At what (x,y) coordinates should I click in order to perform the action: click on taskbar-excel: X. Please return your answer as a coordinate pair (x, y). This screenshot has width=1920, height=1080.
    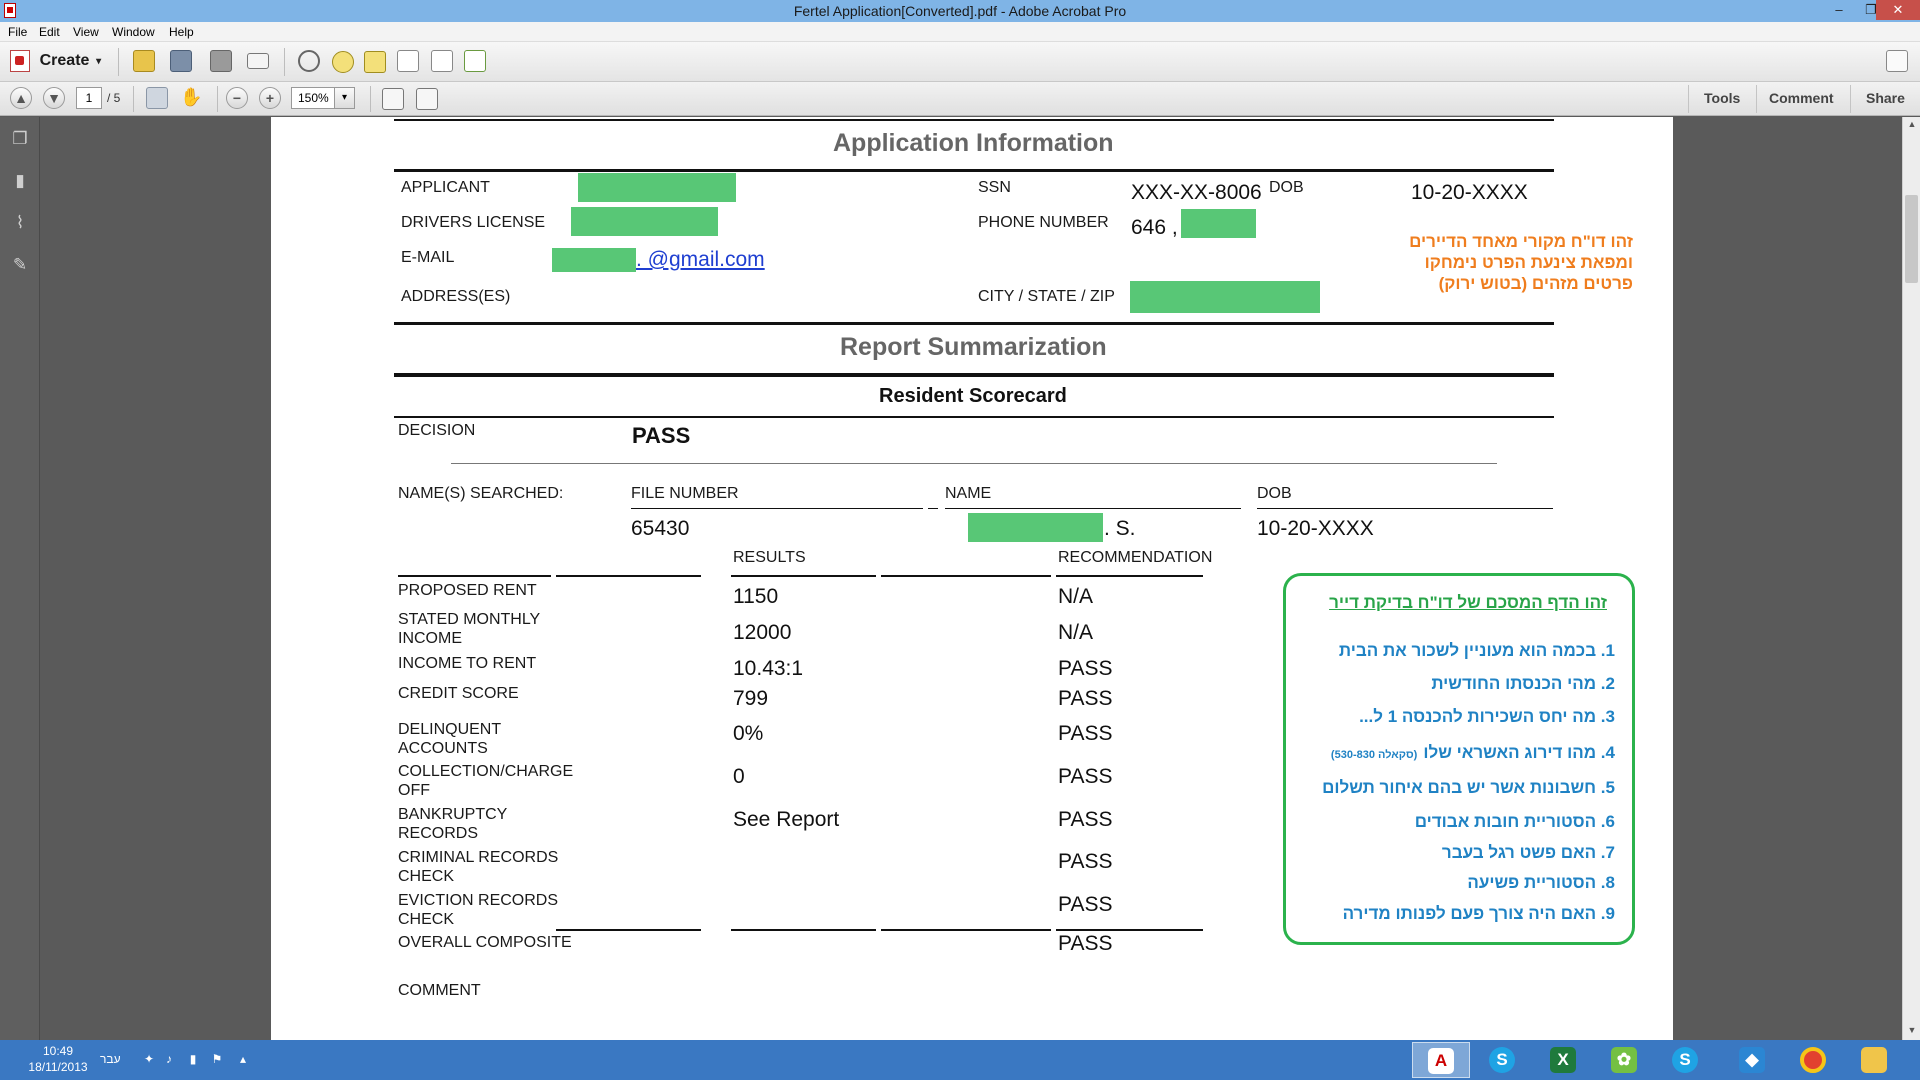
    Looking at the image, I should click on (1563, 1060).